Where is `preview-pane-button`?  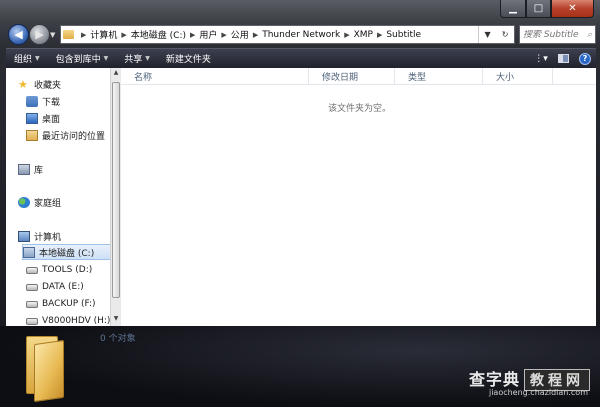 preview-pane-button is located at coordinates (563, 59).